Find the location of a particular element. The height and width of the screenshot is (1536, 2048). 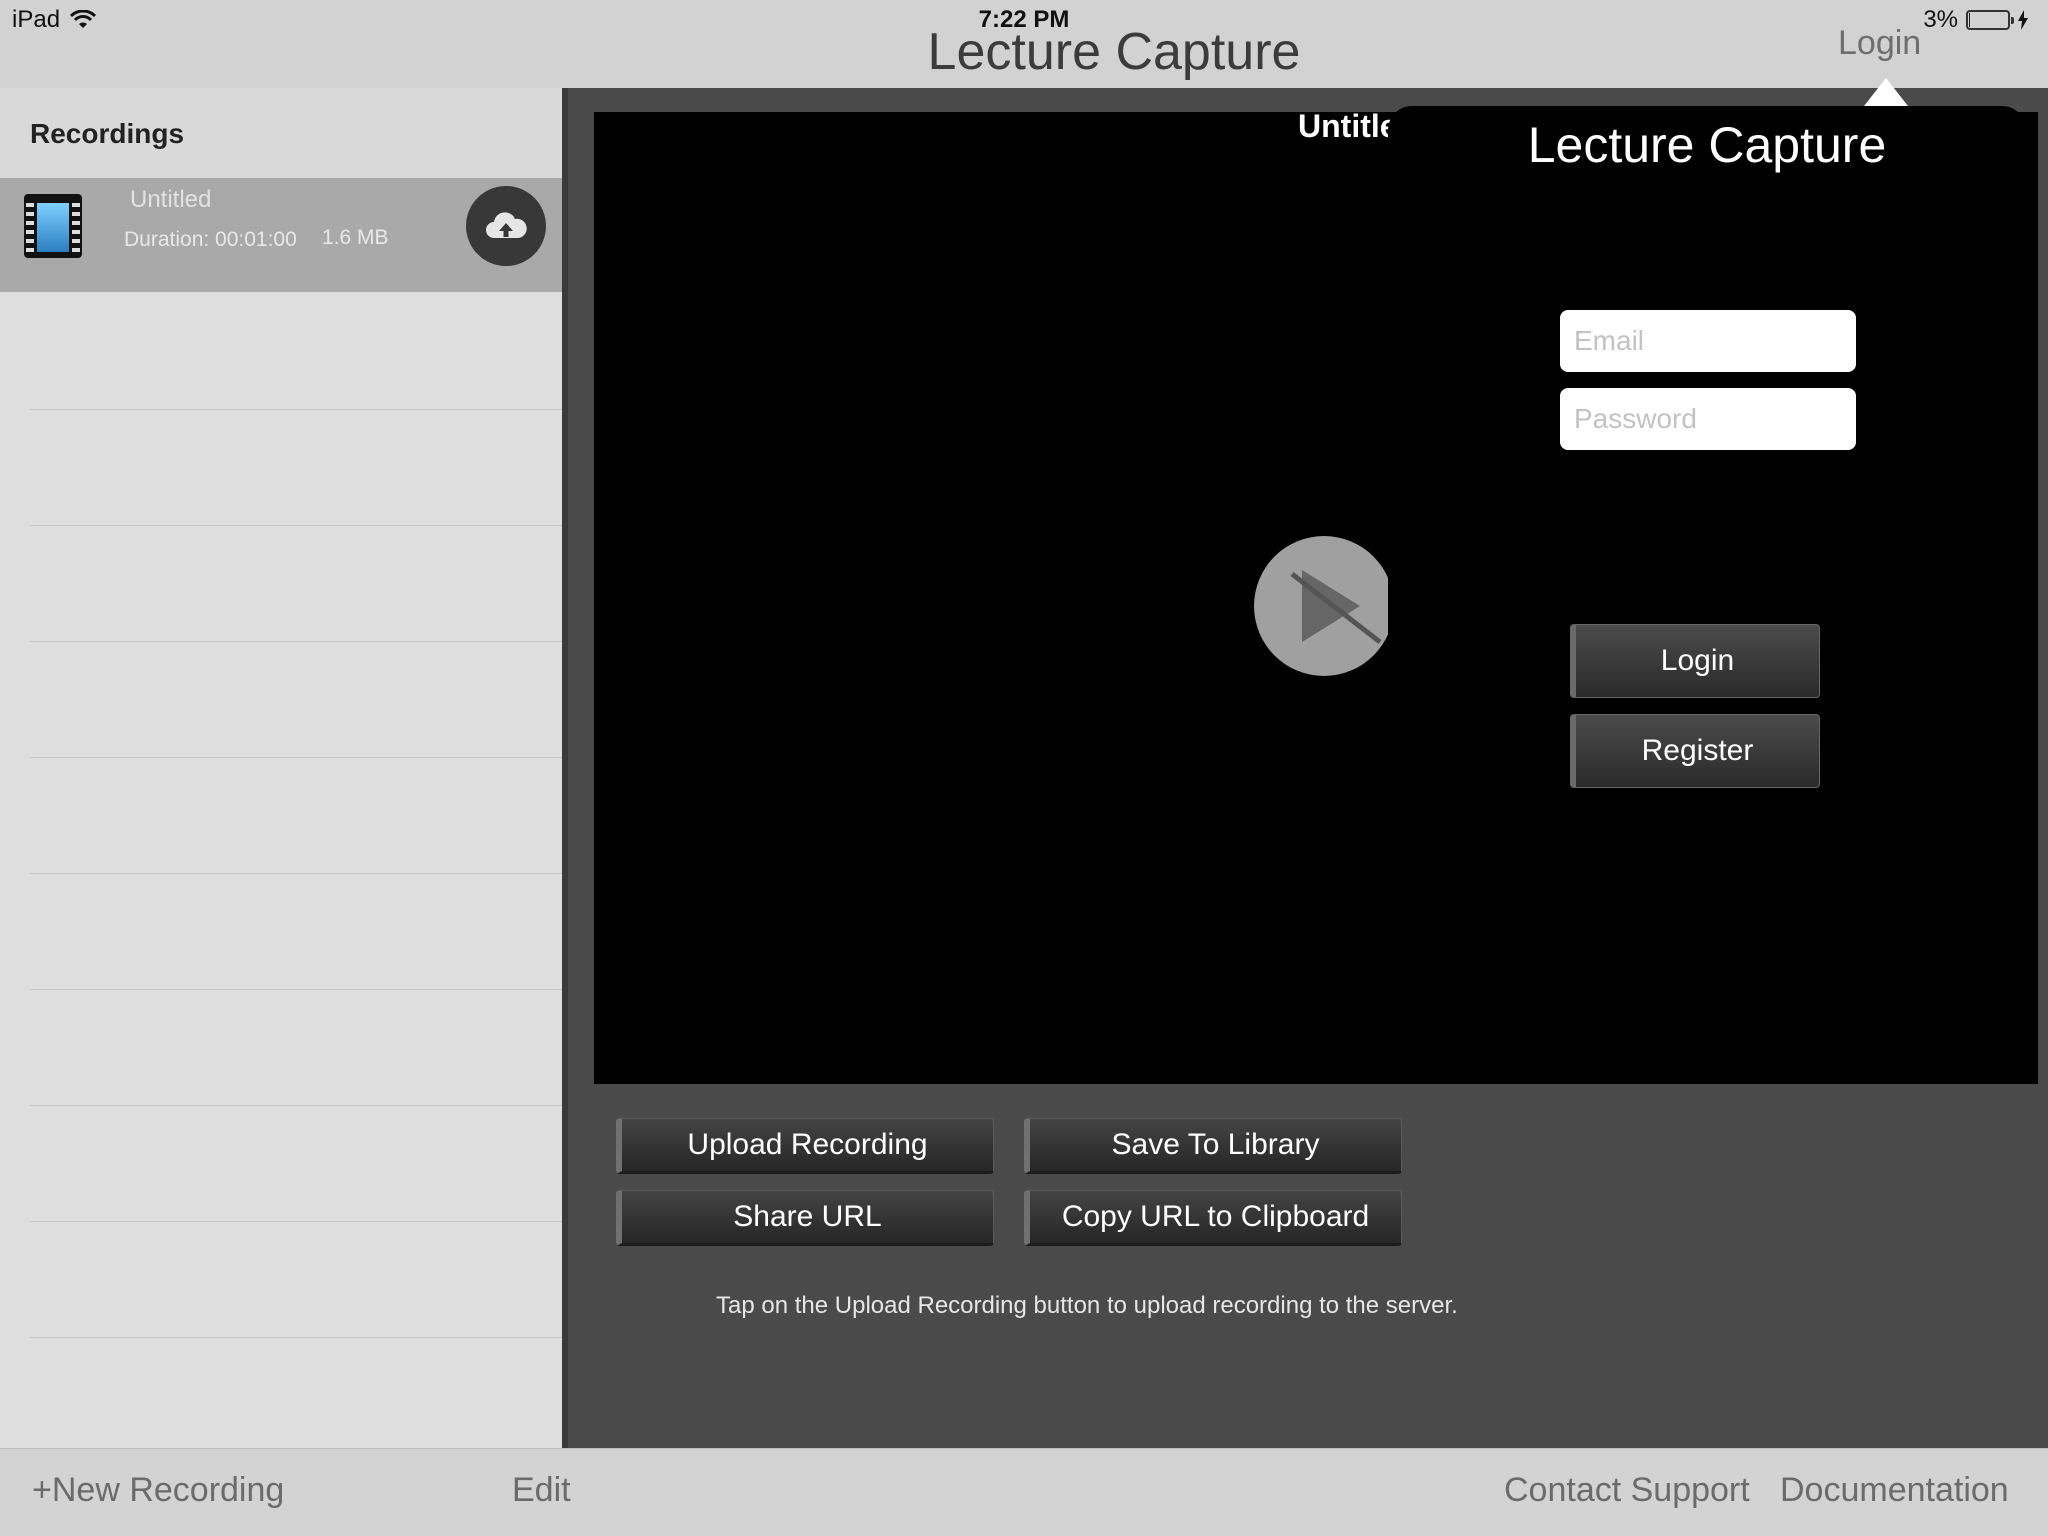

recording-title: Untitled is located at coordinates (171, 199).